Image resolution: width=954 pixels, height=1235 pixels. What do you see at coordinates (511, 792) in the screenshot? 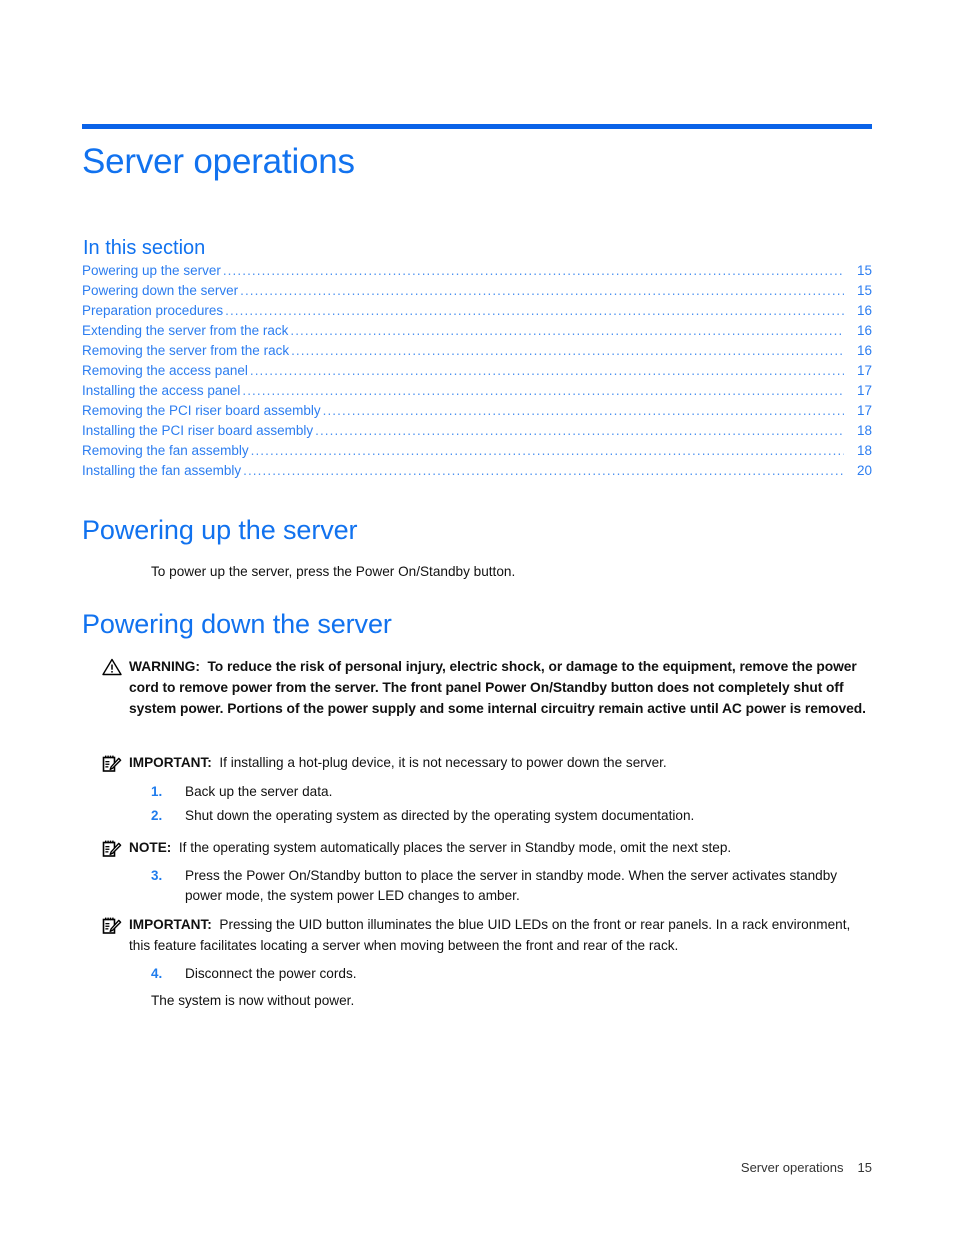
I see `list-item: 1. Back up the server data.` at bounding box center [511, 792].